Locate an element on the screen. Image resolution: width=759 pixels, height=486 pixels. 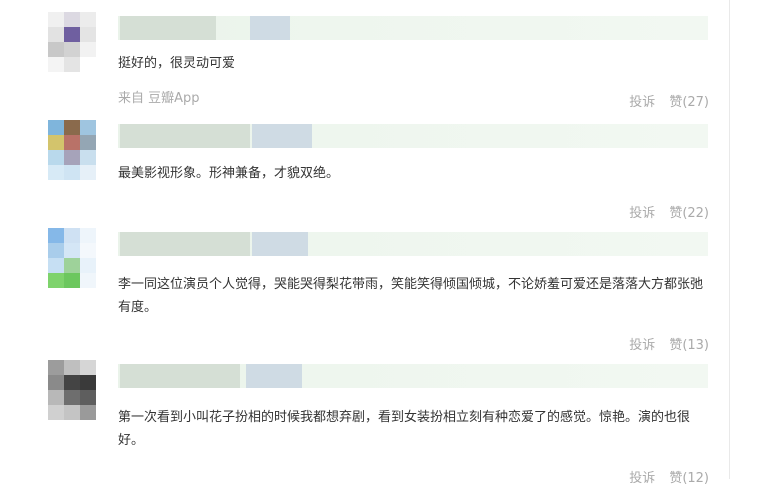
comment-actions: 投诉 赞(27) is located at coordinates (669, 100).